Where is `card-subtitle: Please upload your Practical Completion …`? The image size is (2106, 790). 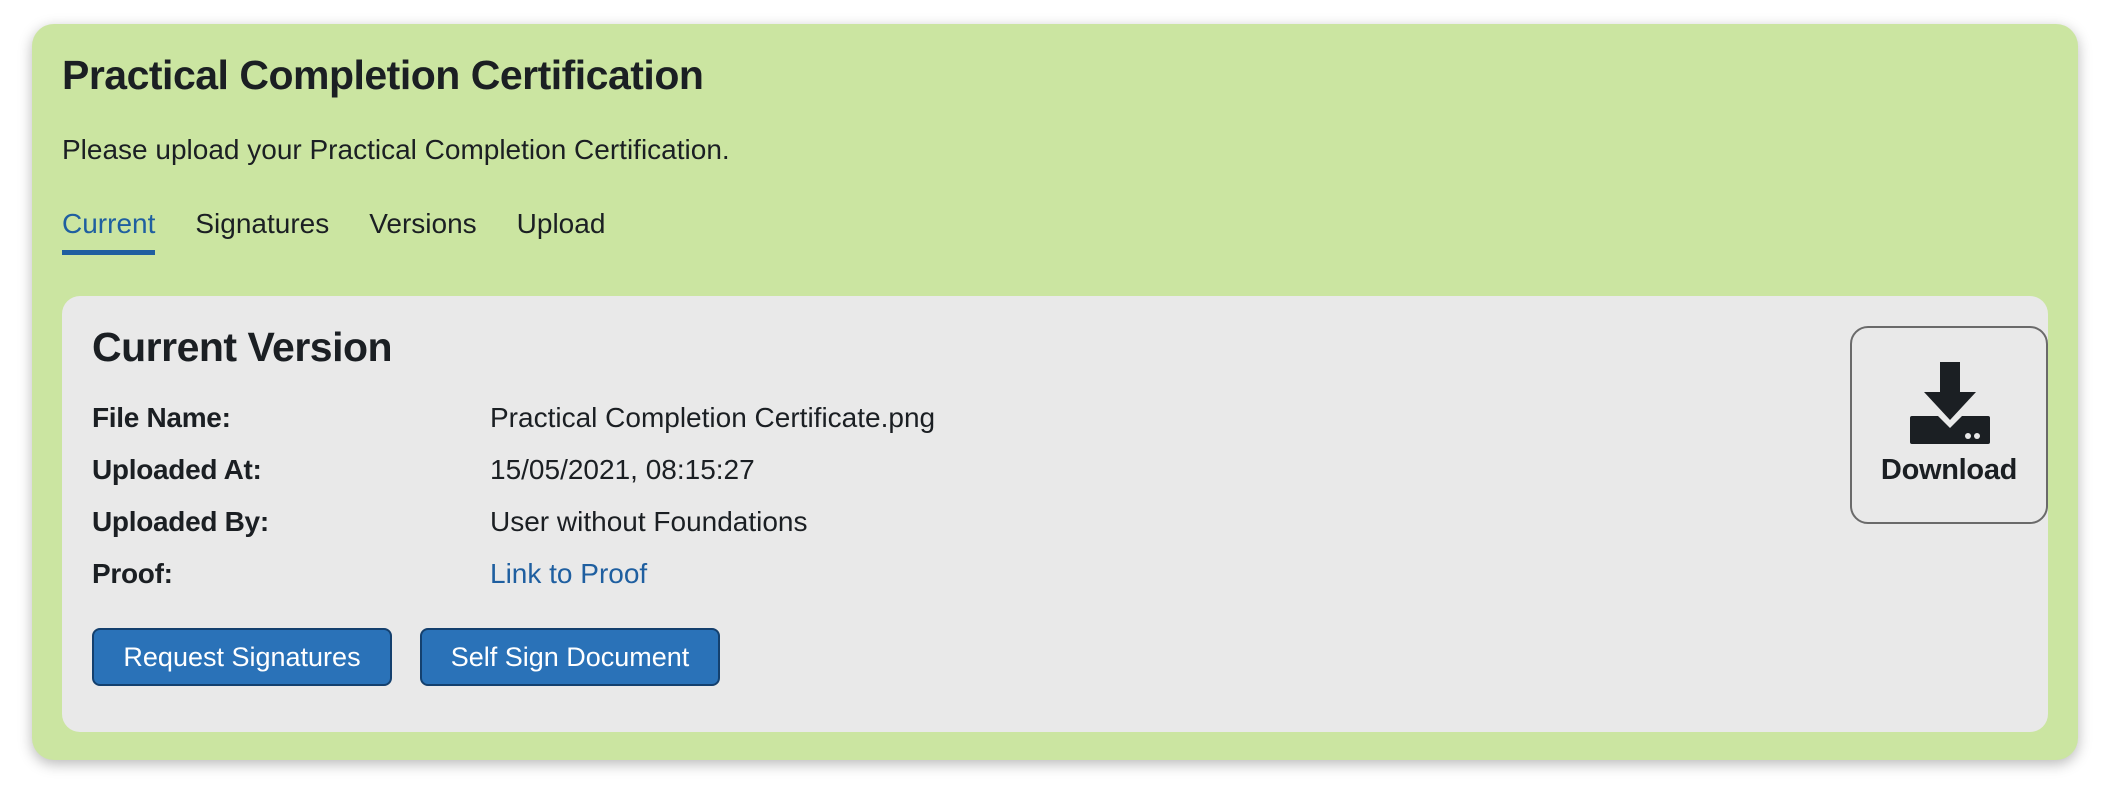 card-subtitle: Please upload your Practical Completion … is located at coordinates (396, 149).